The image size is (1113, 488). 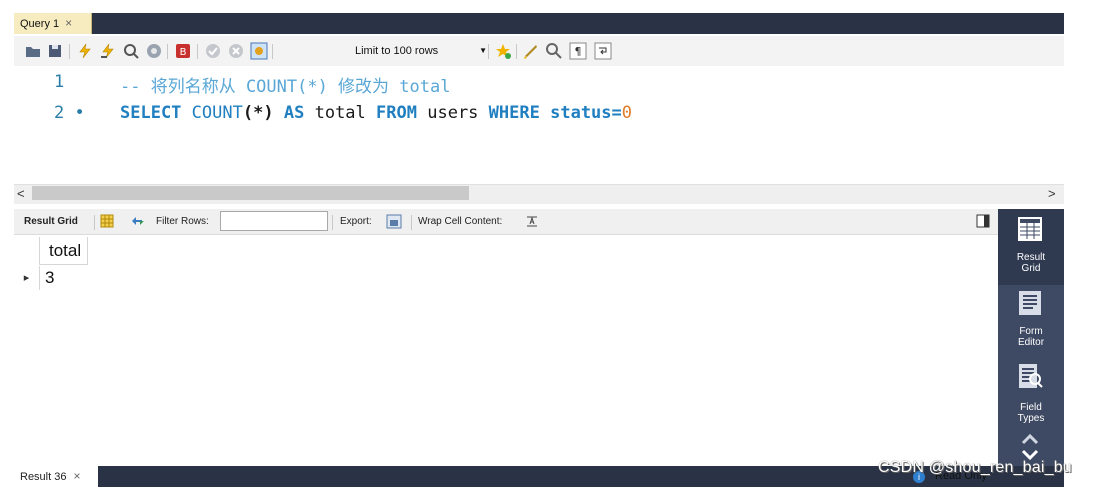 What do you see at coordinates (1031, 342) in the screenshot?
I see `side-item-label: Editor` at bounding box center [1031, 342].